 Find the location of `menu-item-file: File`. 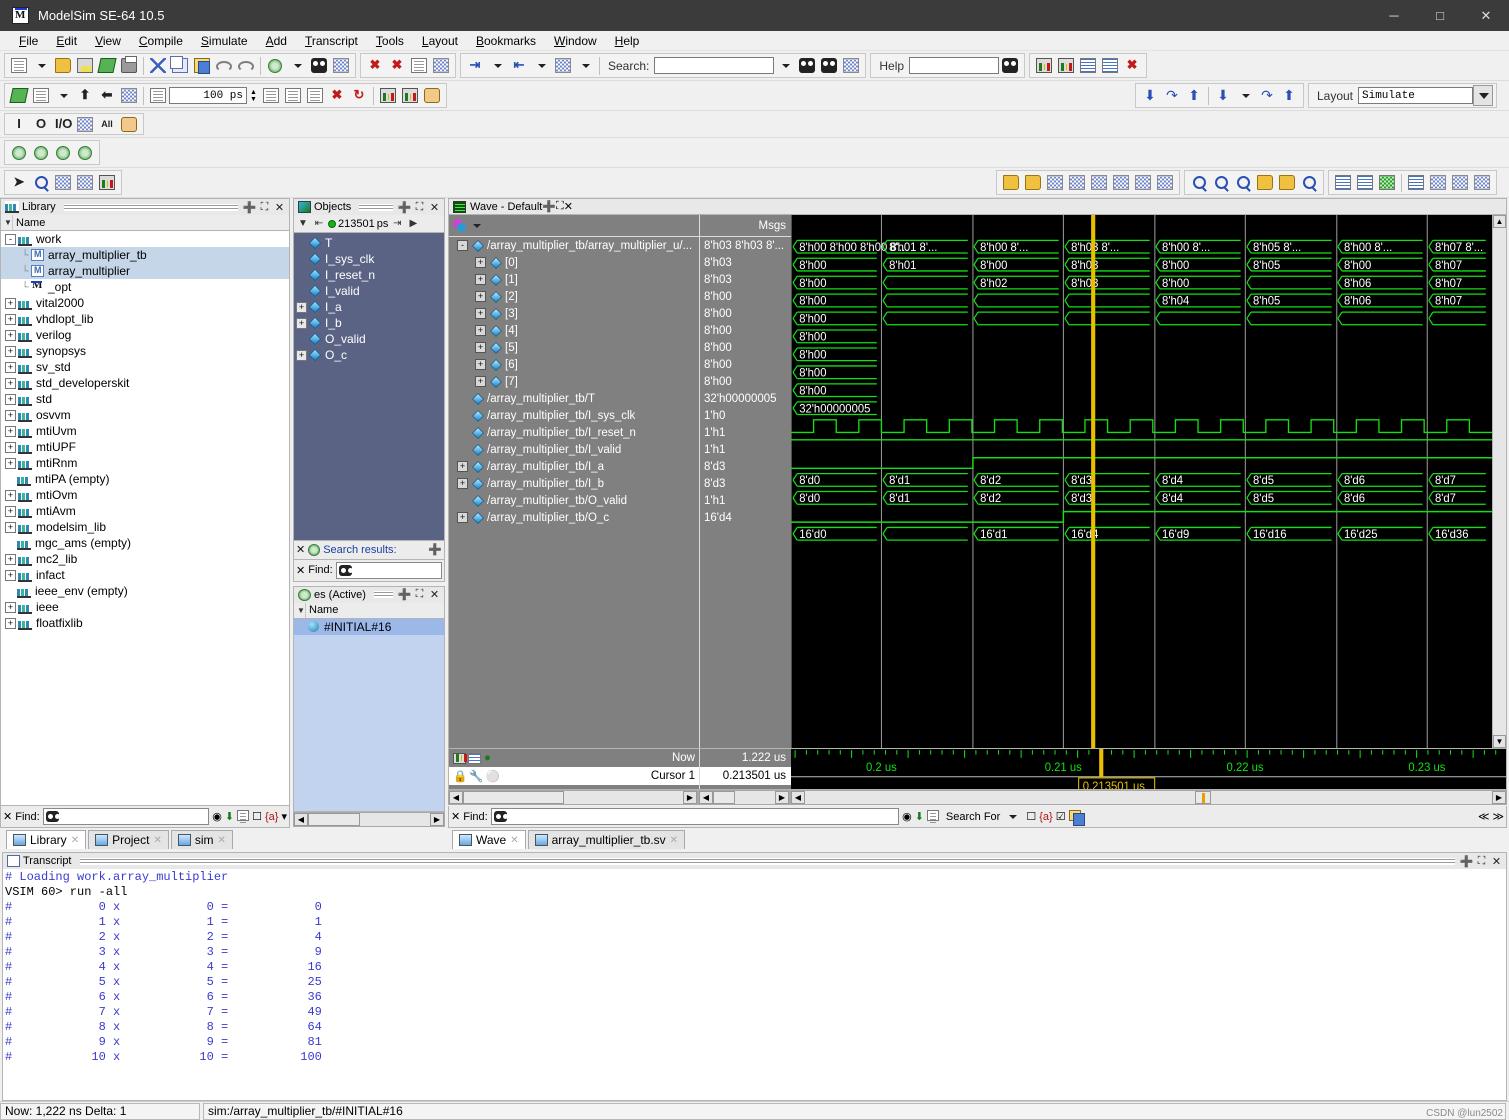

menu-item-file: File is located at coordinates (28, 41).